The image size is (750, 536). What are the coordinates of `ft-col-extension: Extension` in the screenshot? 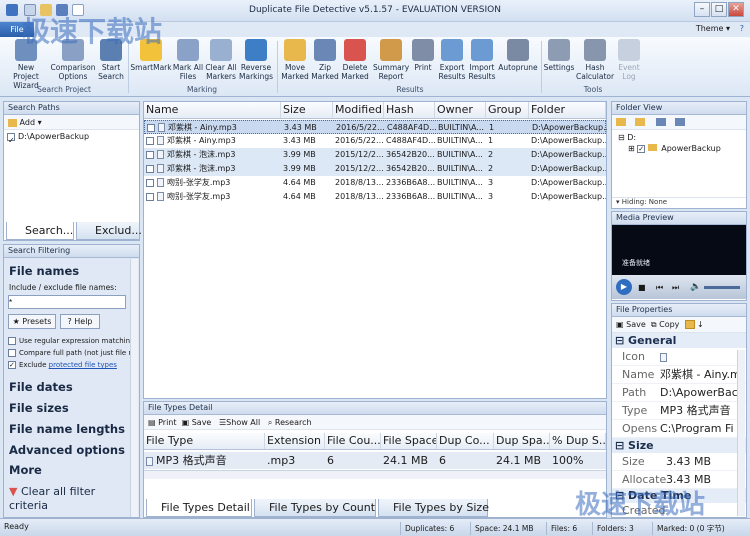 It's located at (295, 441).